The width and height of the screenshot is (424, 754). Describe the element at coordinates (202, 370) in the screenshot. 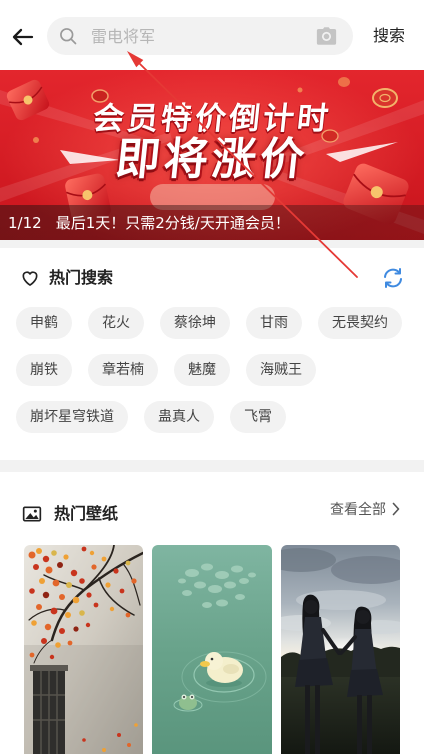

I see `search-tag: 魅魔` at that location.